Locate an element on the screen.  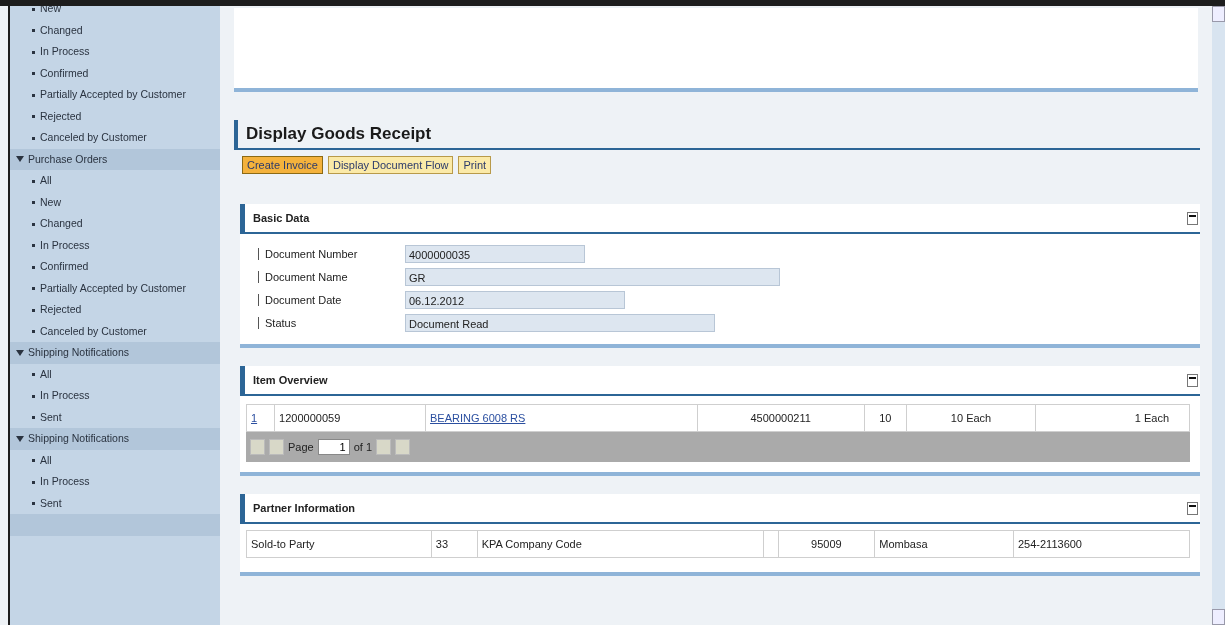
readonly-field: 4000000035 is located at coordinates (495, 253).